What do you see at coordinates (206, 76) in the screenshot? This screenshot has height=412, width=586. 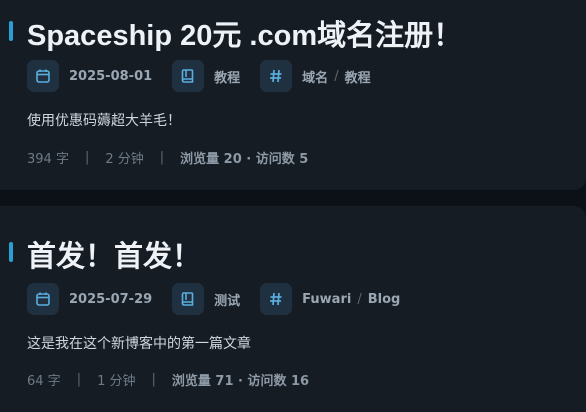 I see `post-category: 教程` at bounding box center [206, 76].